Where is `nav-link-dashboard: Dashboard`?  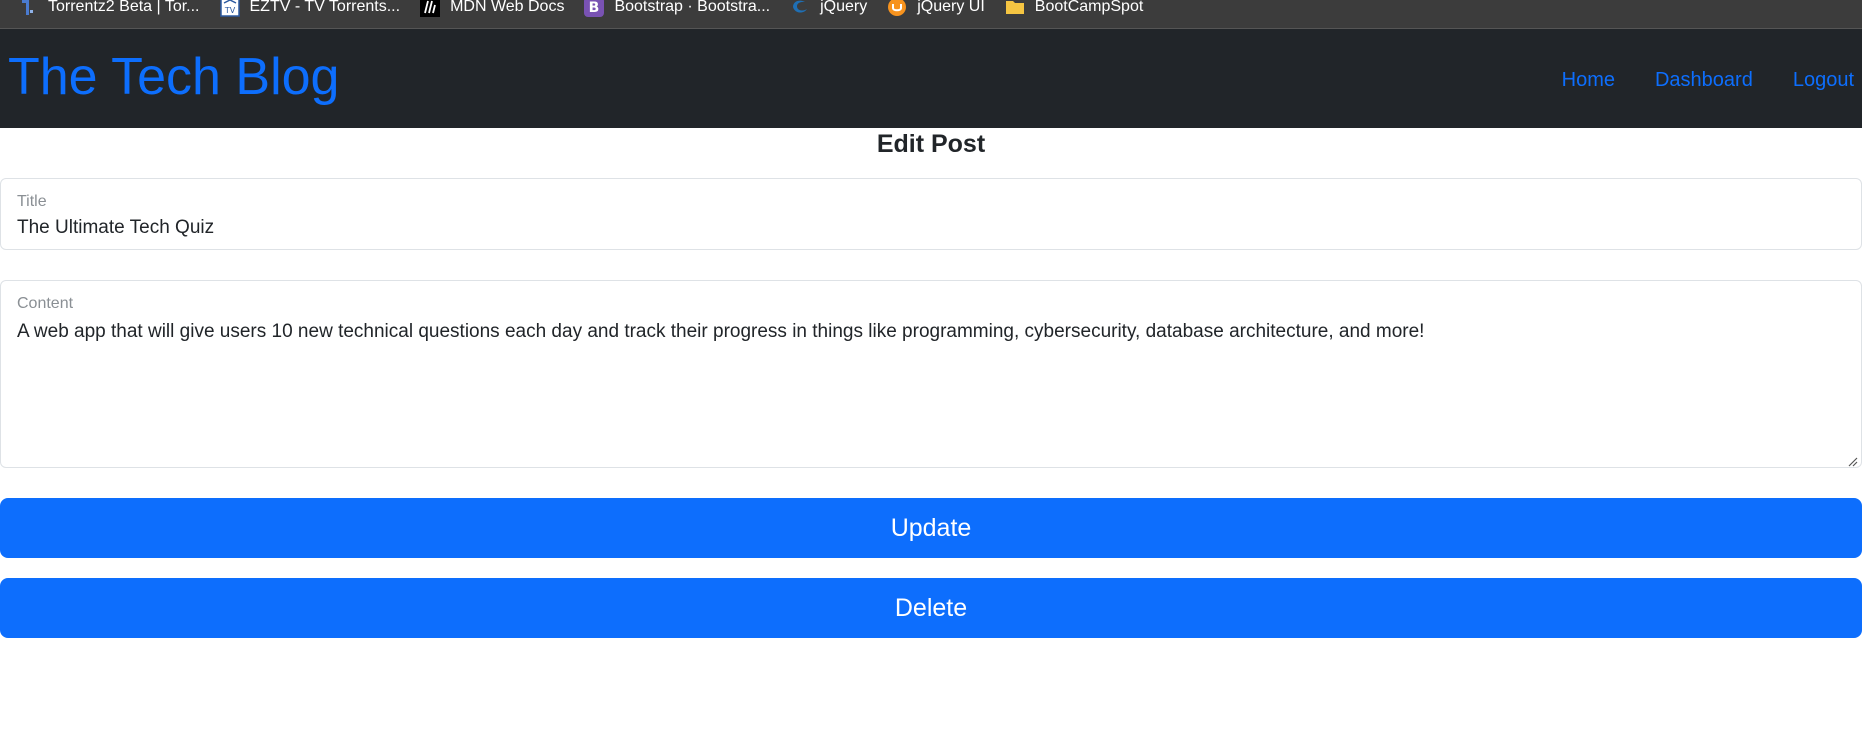 nav-link-dashboard: Dashboard is located at coordinates (1704, 80).